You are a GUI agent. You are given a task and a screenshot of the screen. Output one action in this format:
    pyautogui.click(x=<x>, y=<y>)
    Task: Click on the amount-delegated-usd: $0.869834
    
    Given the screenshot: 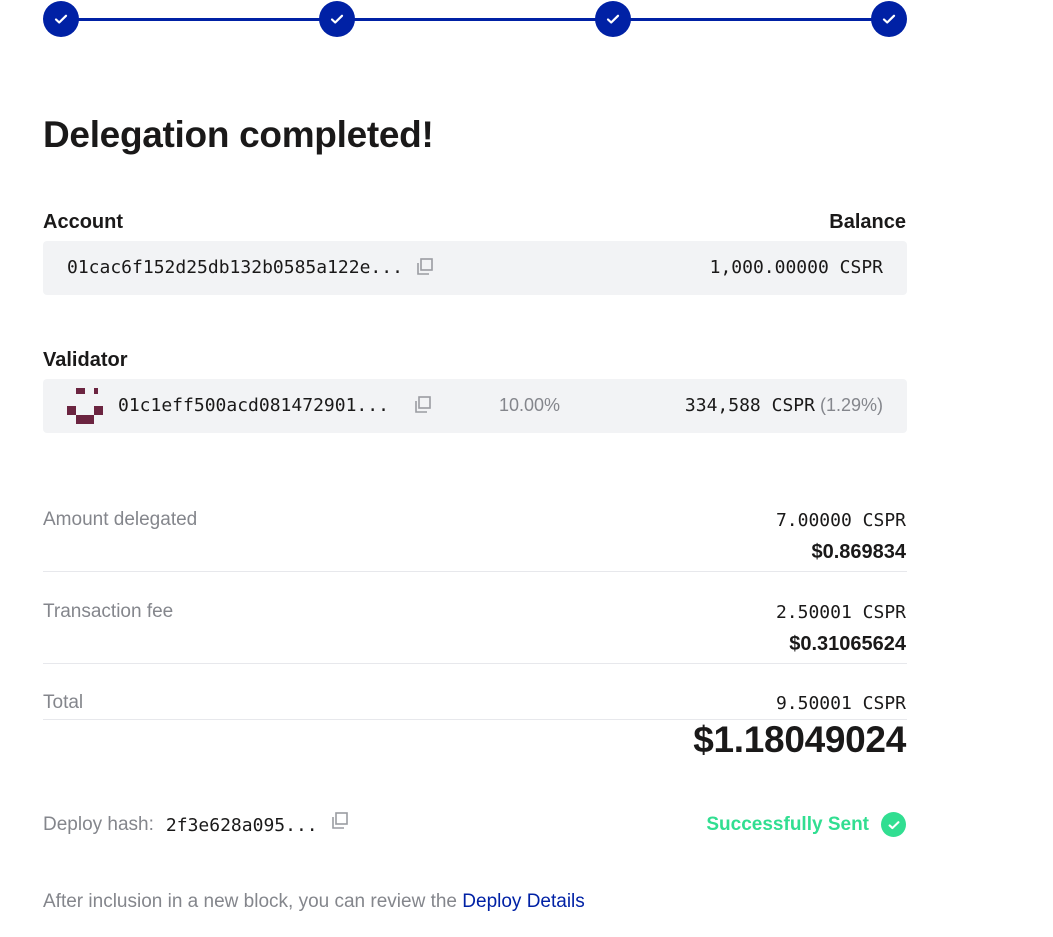 What is the action you would take?
    pyautogui.click(x=858, y=552)
    